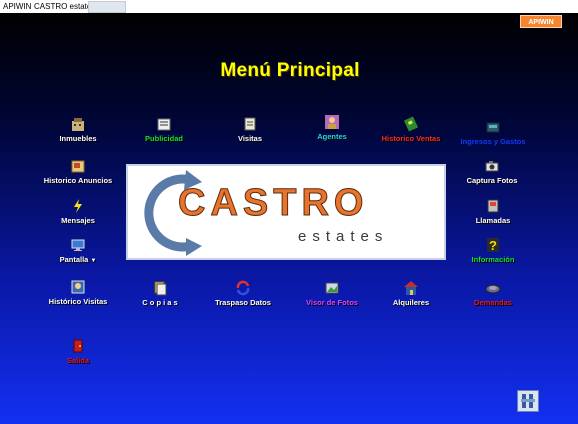  What do you see at coordinates (332, 122) in the screenshot?
I see `agent-person-icon` at bounding box center [332, 122].